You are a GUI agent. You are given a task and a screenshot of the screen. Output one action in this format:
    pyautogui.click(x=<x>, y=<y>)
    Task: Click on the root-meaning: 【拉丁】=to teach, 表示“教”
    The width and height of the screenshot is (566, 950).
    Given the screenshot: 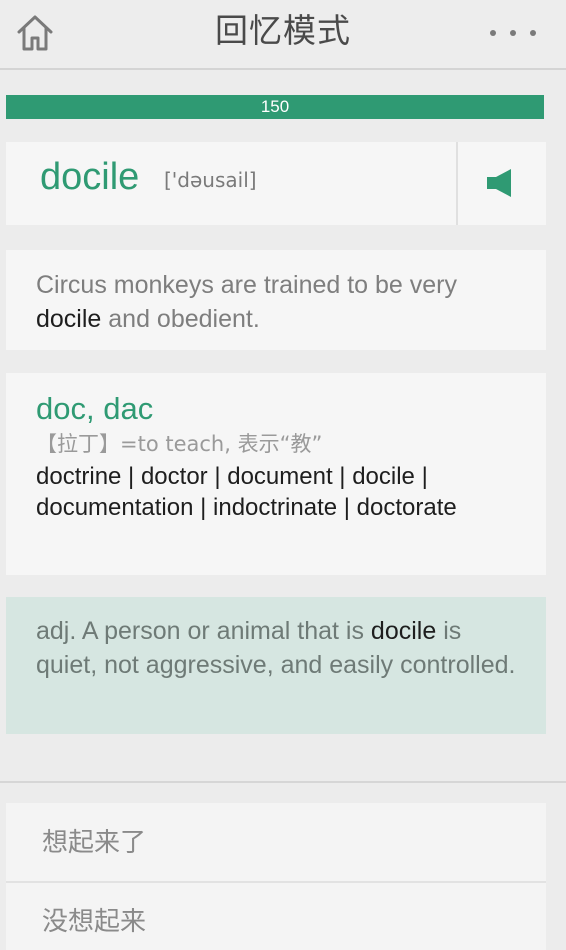 What is the action you would take?
    pyautogui.click(x=179, y=444)
    